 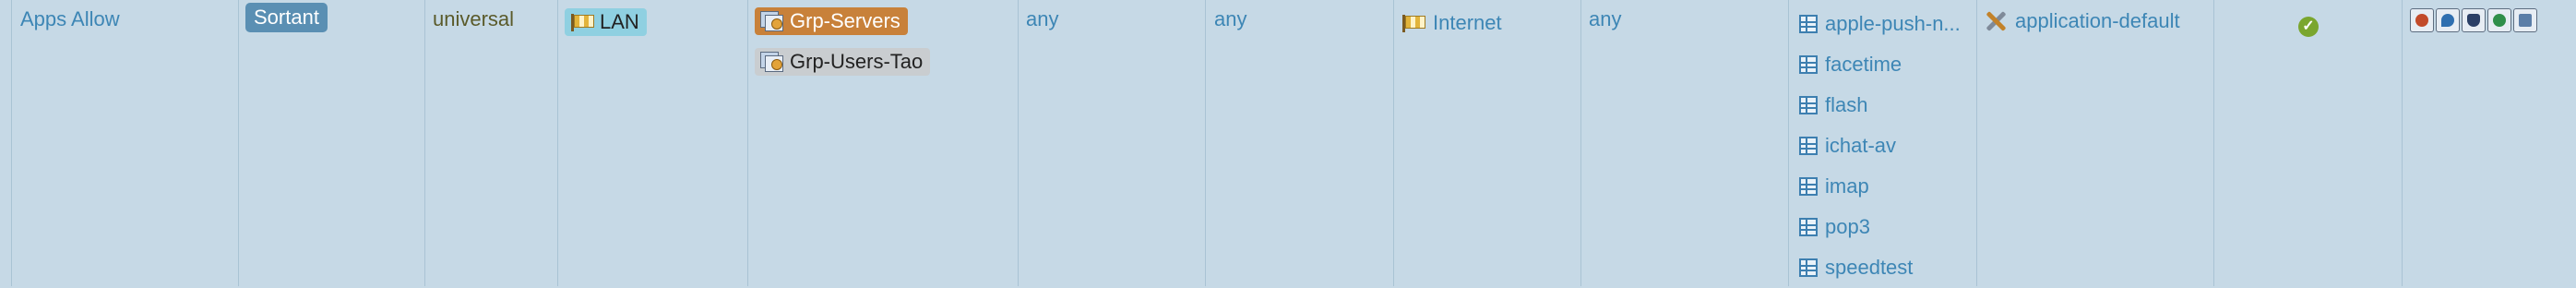 I want to click on application-item: facetime, so click(x=1880, y=64).